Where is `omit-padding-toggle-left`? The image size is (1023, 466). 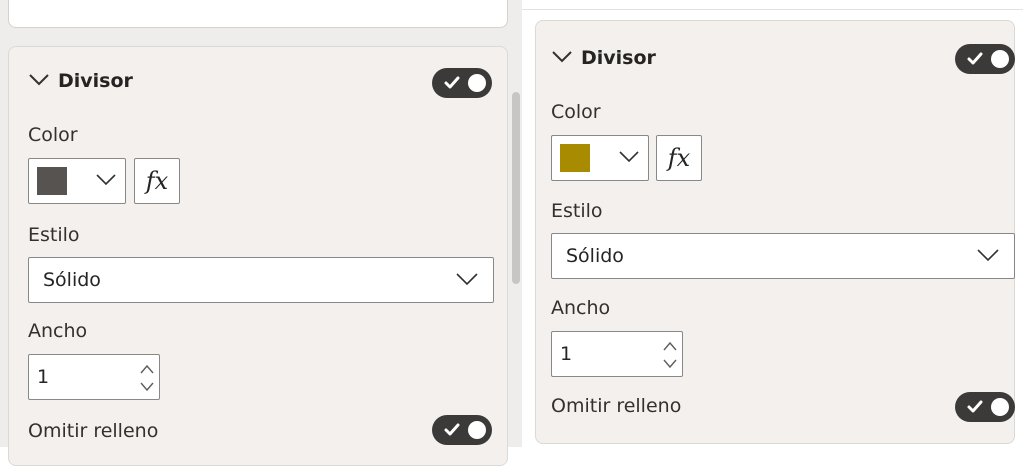
omit-padding-toggle-left is located at coordinates (462, 430).